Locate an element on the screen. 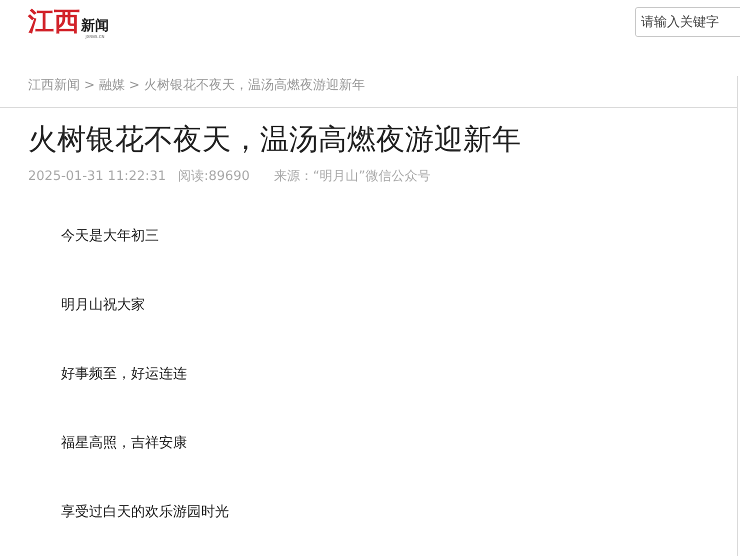 This screenshot has height=556, width=740. article-source: 来源：“明月山”微信公众号 is located at coordinates (352, 177).